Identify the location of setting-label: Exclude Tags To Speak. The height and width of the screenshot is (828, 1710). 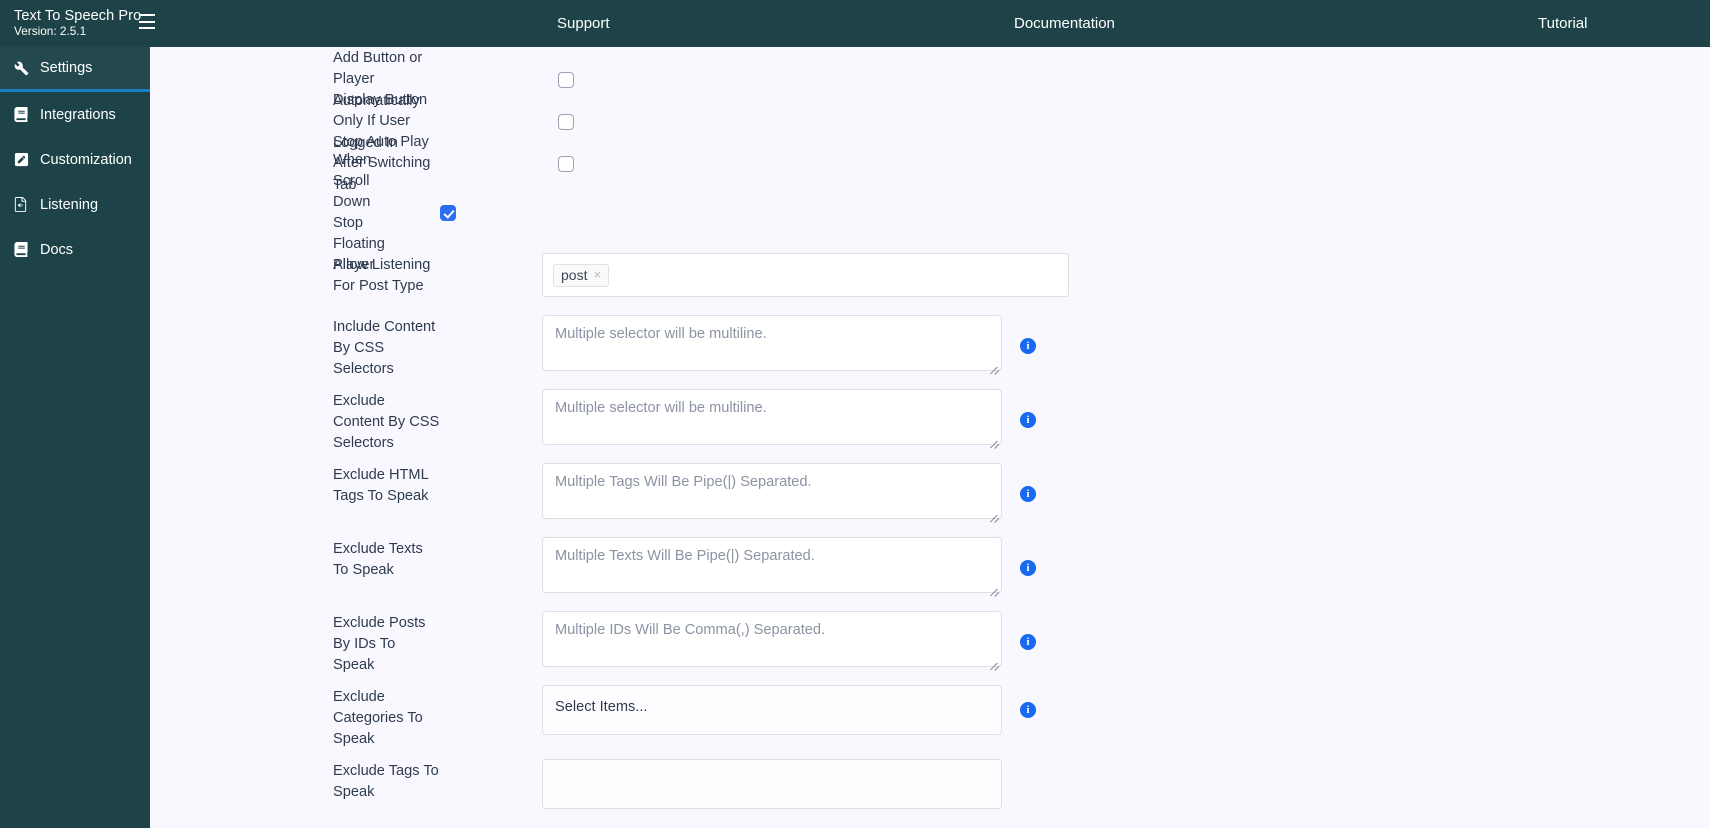
(386, 782).